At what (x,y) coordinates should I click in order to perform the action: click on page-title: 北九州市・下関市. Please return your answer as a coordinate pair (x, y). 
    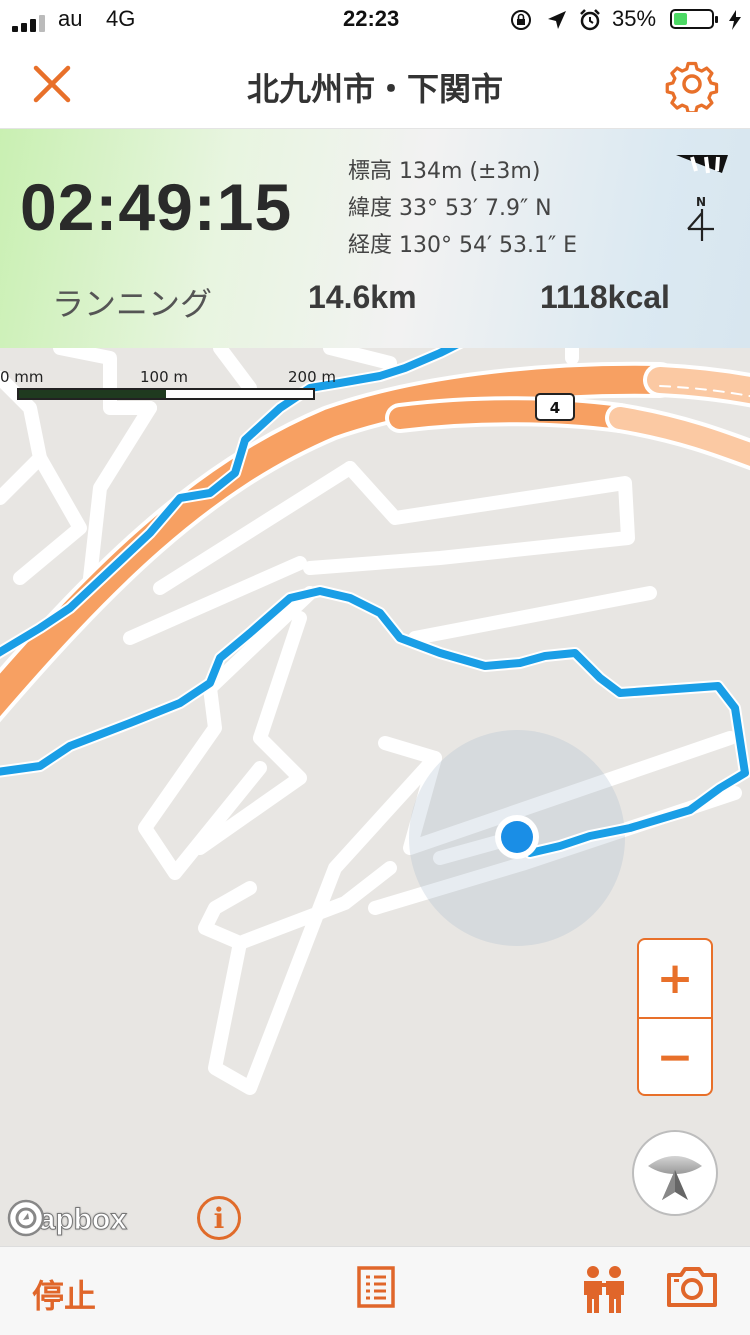
    Looking at the image, I should click on (374, 89).